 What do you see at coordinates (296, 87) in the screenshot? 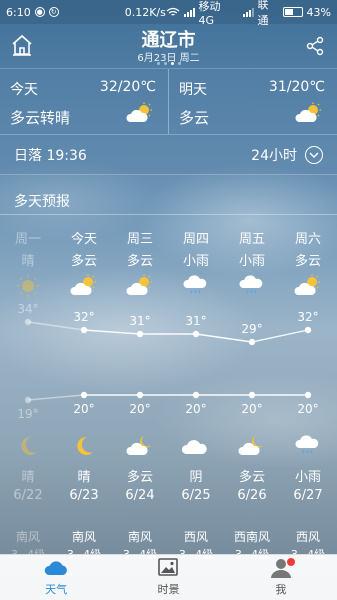
I see `tomorrow-temp: 31/20℃` at bounding box center [296, 87].